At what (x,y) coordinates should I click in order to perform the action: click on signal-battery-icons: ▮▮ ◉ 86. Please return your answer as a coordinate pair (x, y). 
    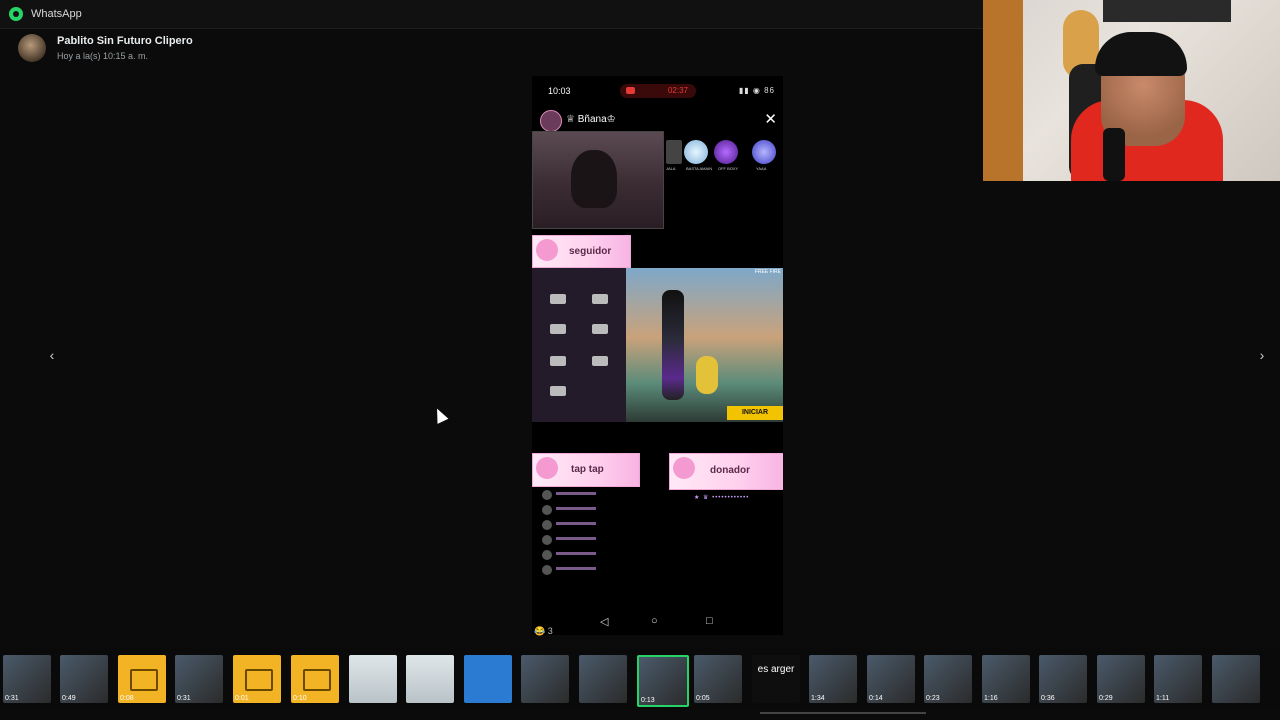
    Looking at the image, I should click on (756, 90).